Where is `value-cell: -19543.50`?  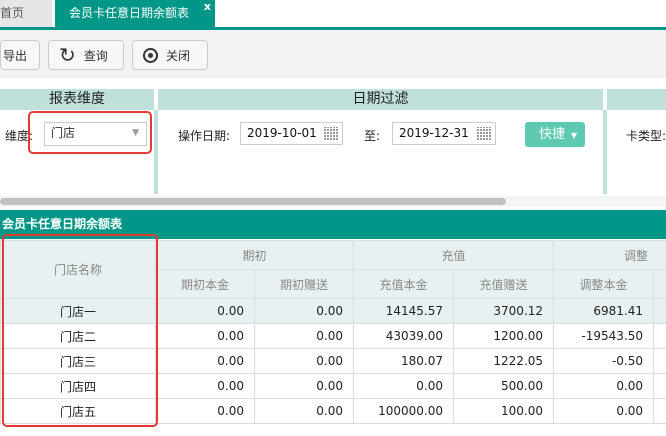
value-cell: -19543.50 is located at coordinates (604, 336).